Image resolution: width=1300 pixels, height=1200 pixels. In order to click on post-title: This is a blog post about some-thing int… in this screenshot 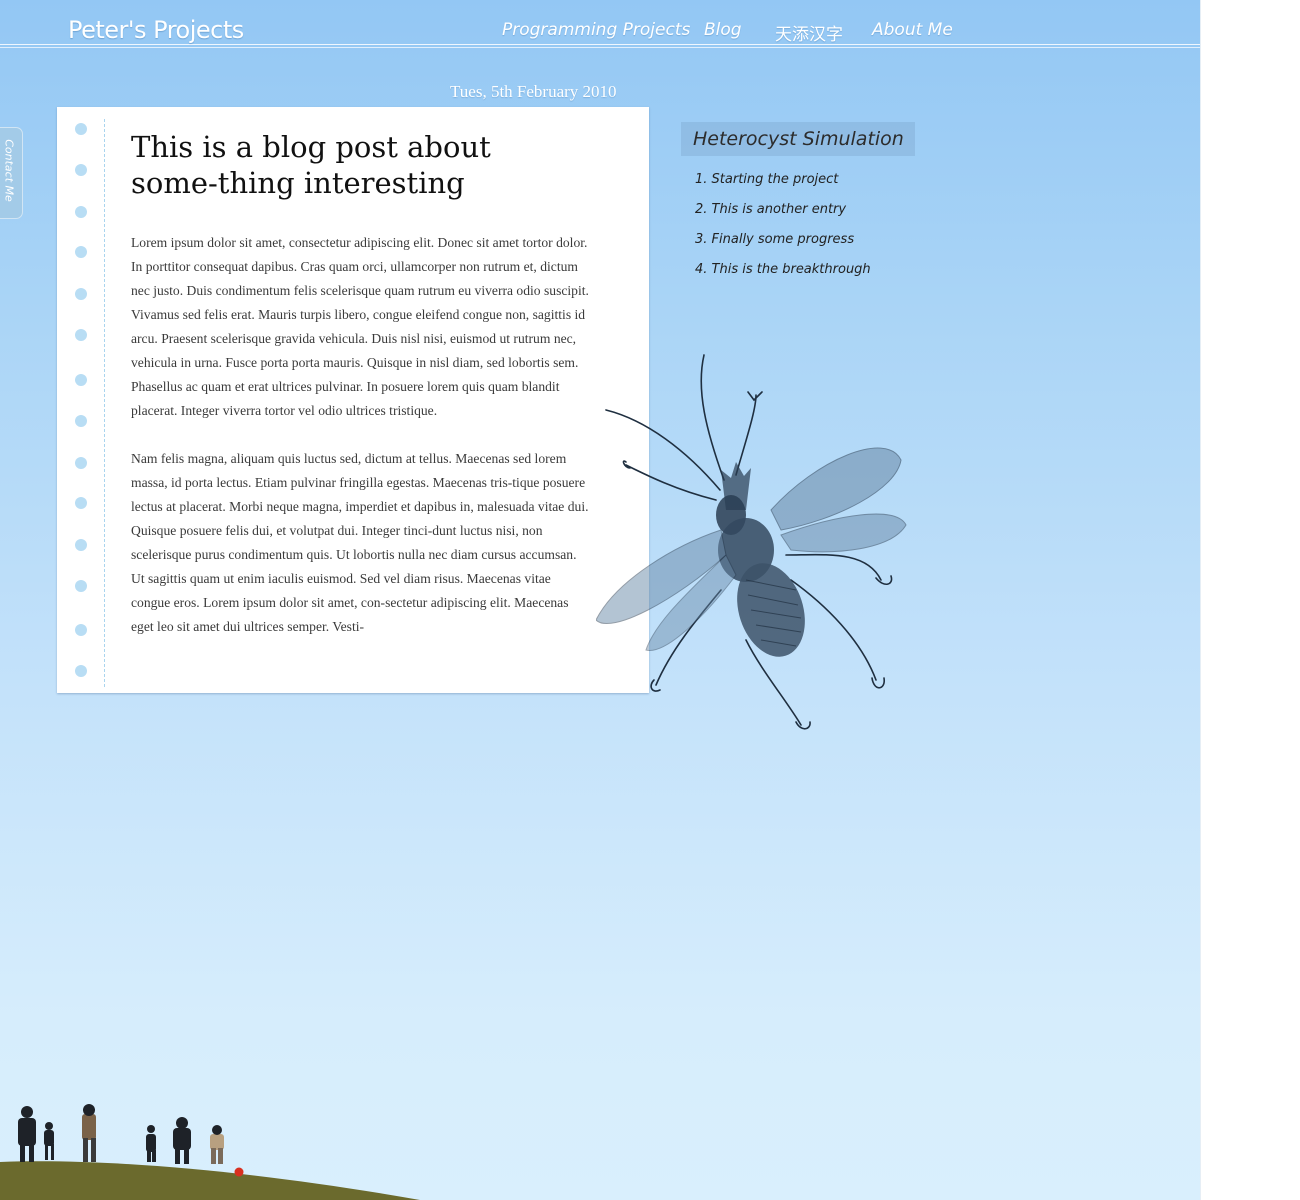, I will do `click(311, 165)`.